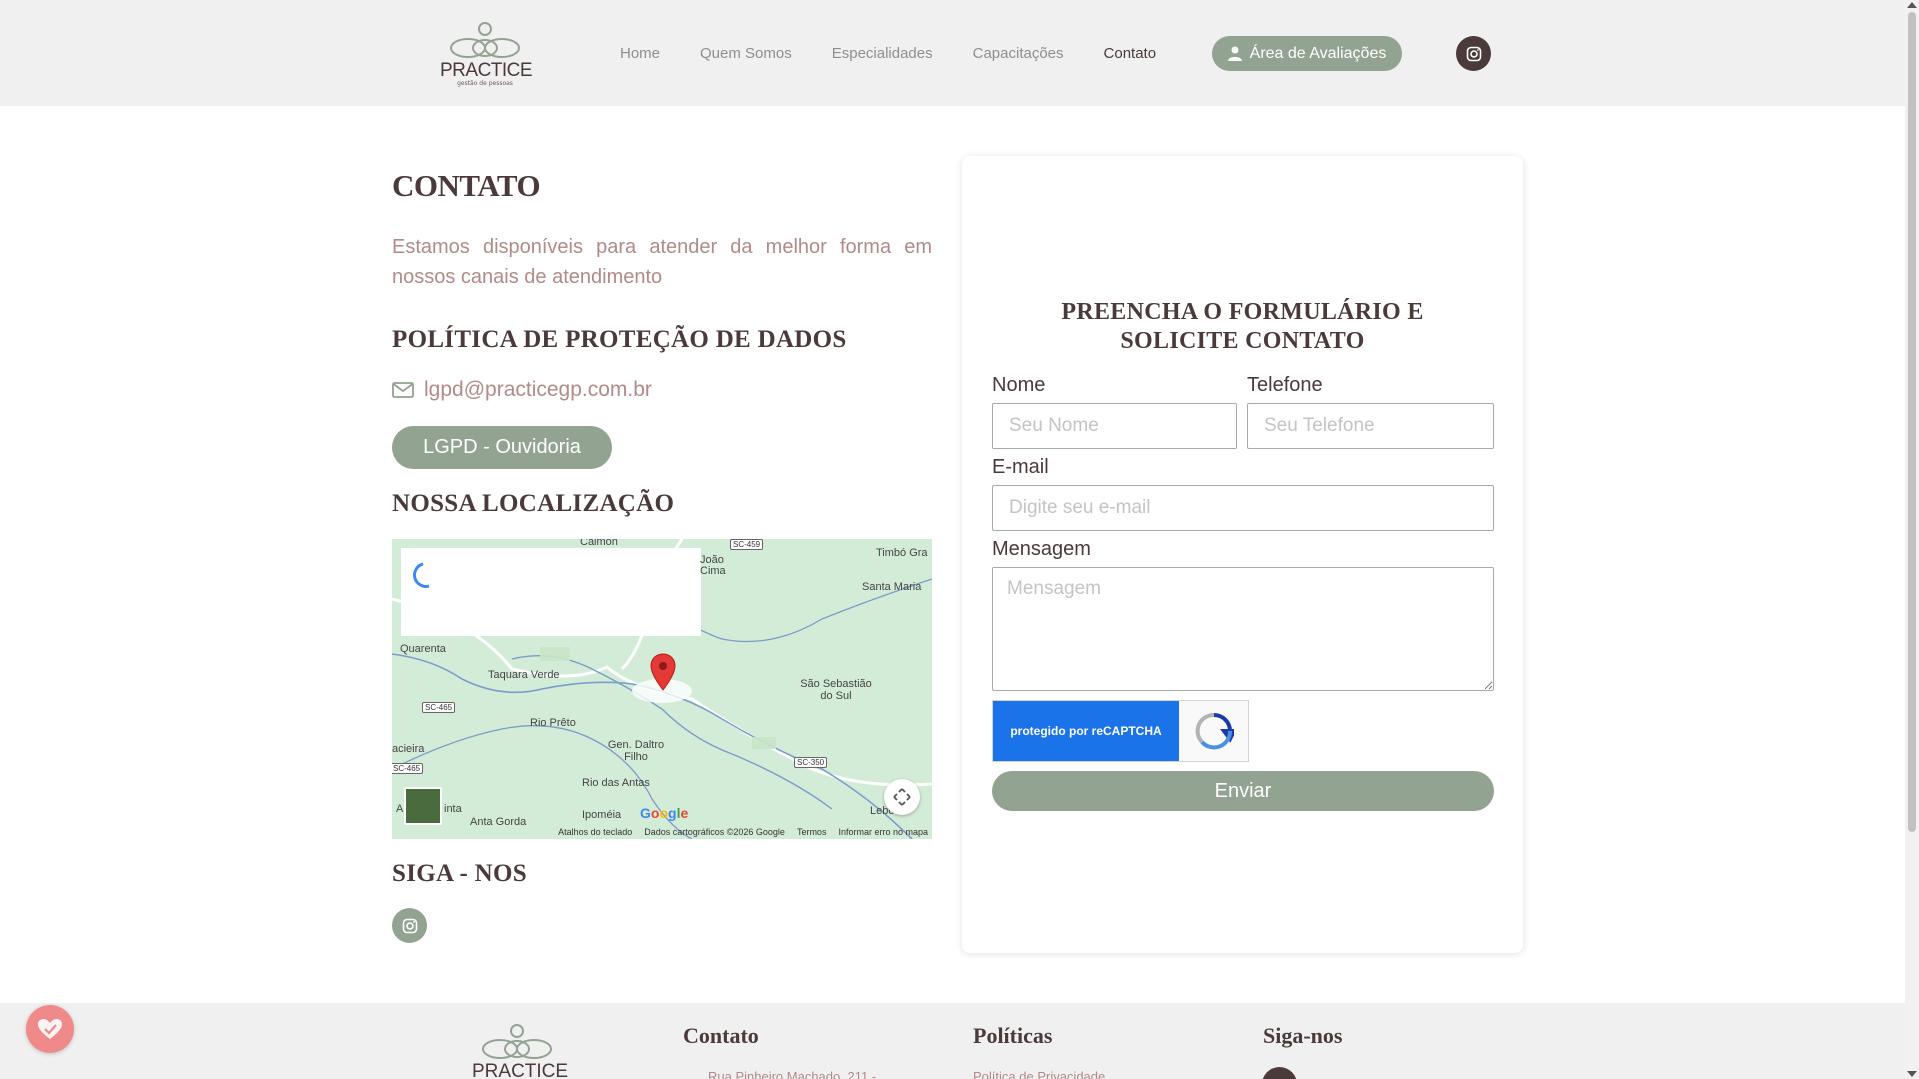 This screenshot has height=1079, width=1919. What do you see at coordinates (538, 389) in the screenshot?
I see `lgpd-email-text: lgpd@practicegp.com.br` at bounding box center [538, 389].